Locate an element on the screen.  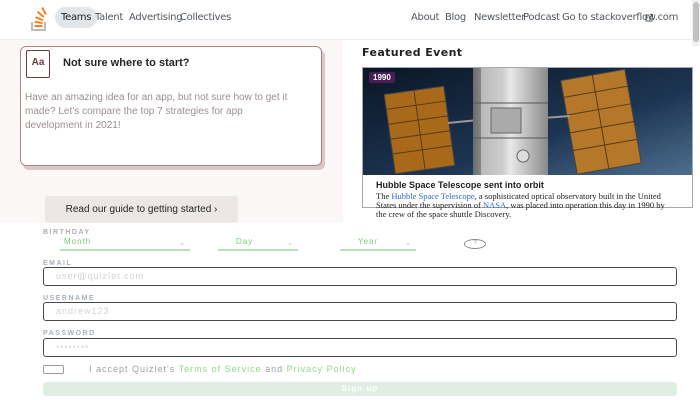
password-field: •••••••• is located at coordinates (360, 347).